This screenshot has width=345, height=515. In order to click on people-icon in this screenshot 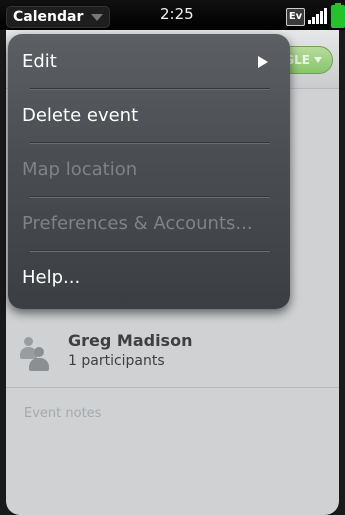, I will do `click(35, 354)`.